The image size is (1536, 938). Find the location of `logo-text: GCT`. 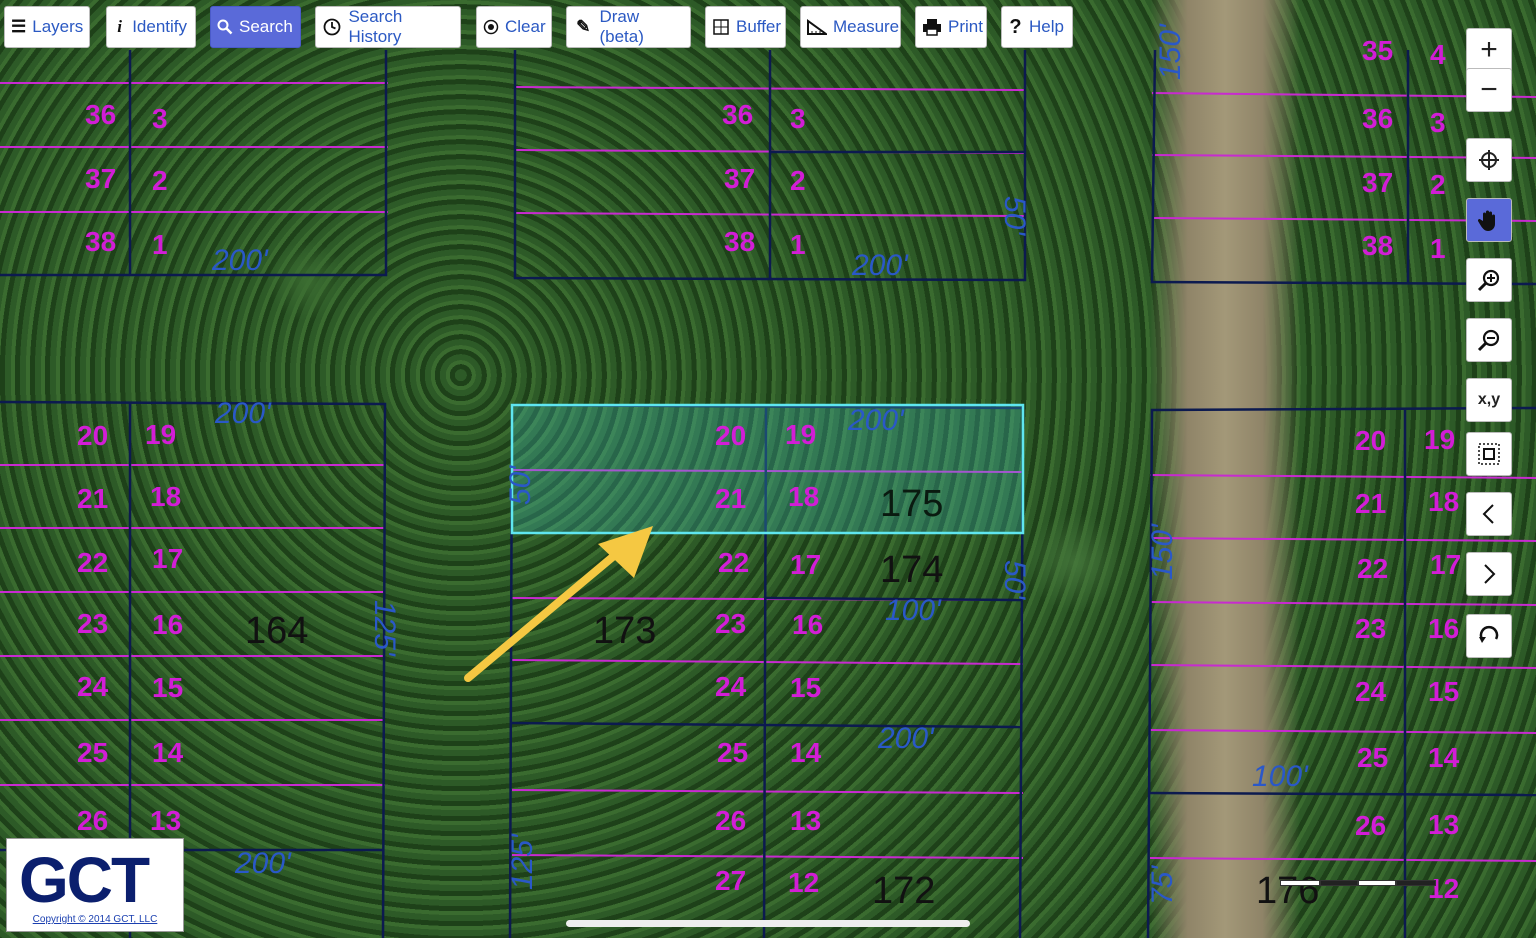

logo-text: GCT is located at coordinates (84, 880).